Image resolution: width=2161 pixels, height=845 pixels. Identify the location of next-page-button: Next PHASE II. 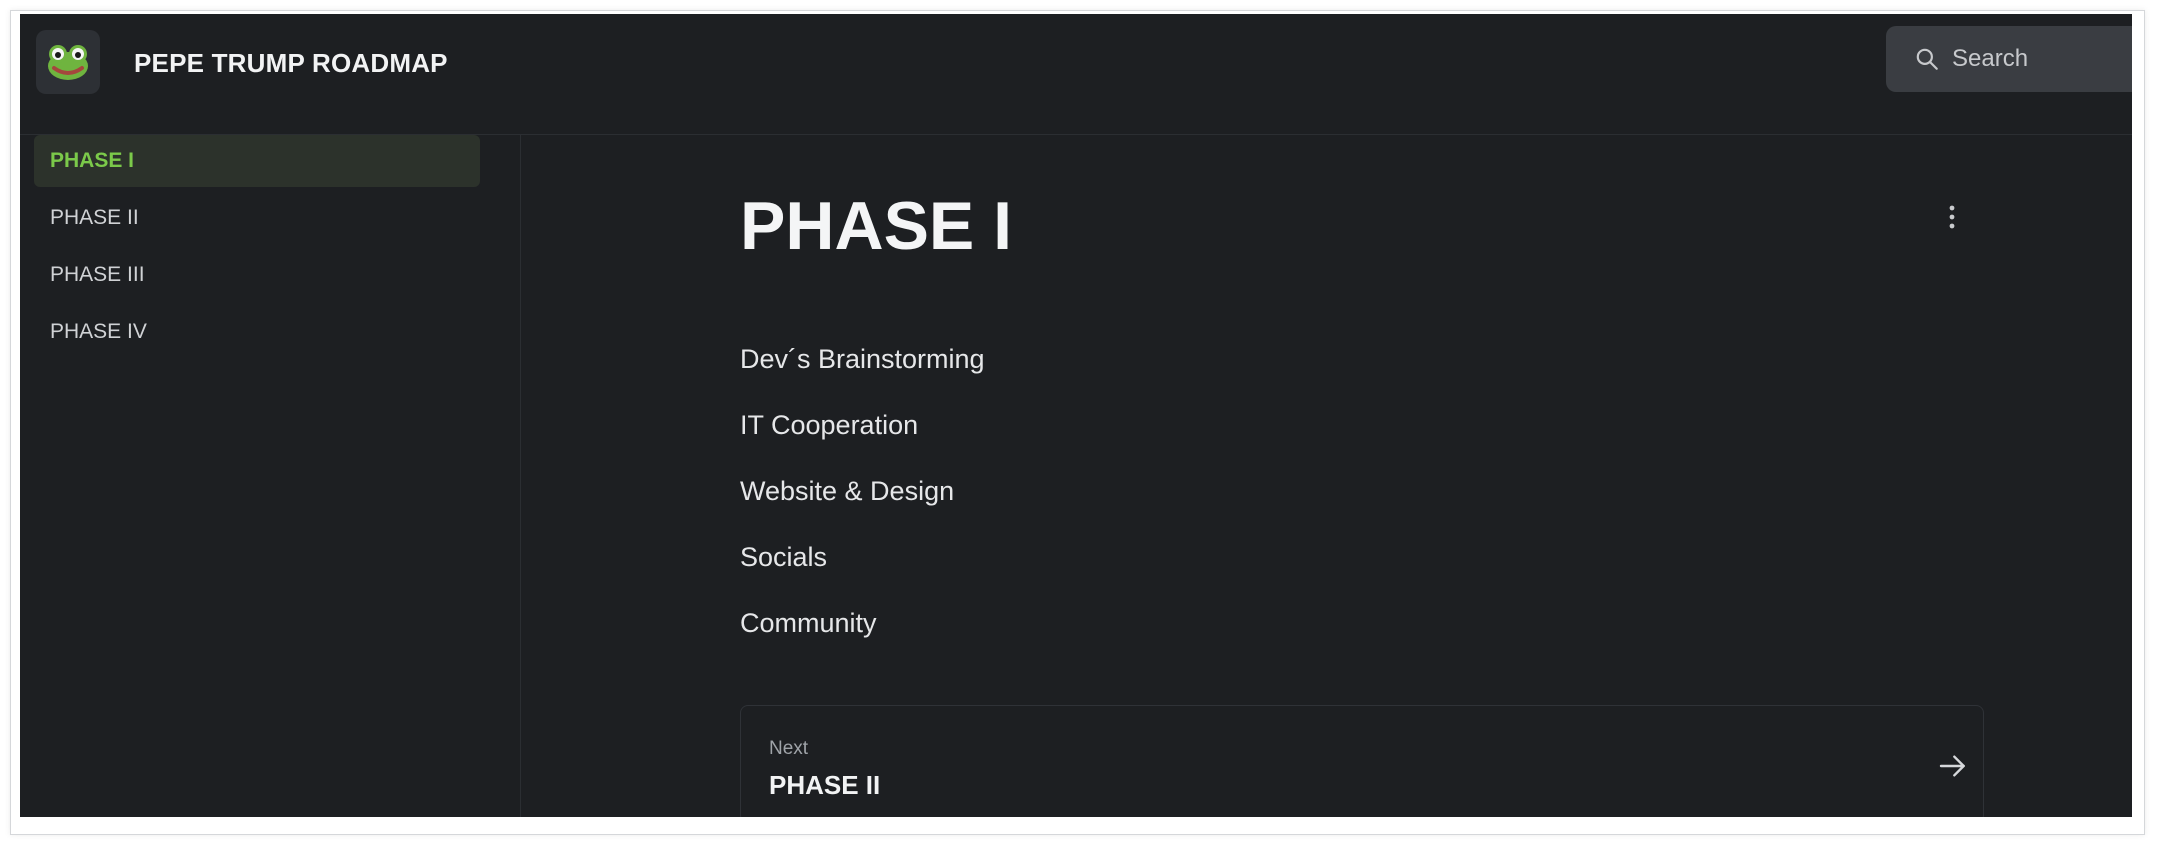
(1362, 761).